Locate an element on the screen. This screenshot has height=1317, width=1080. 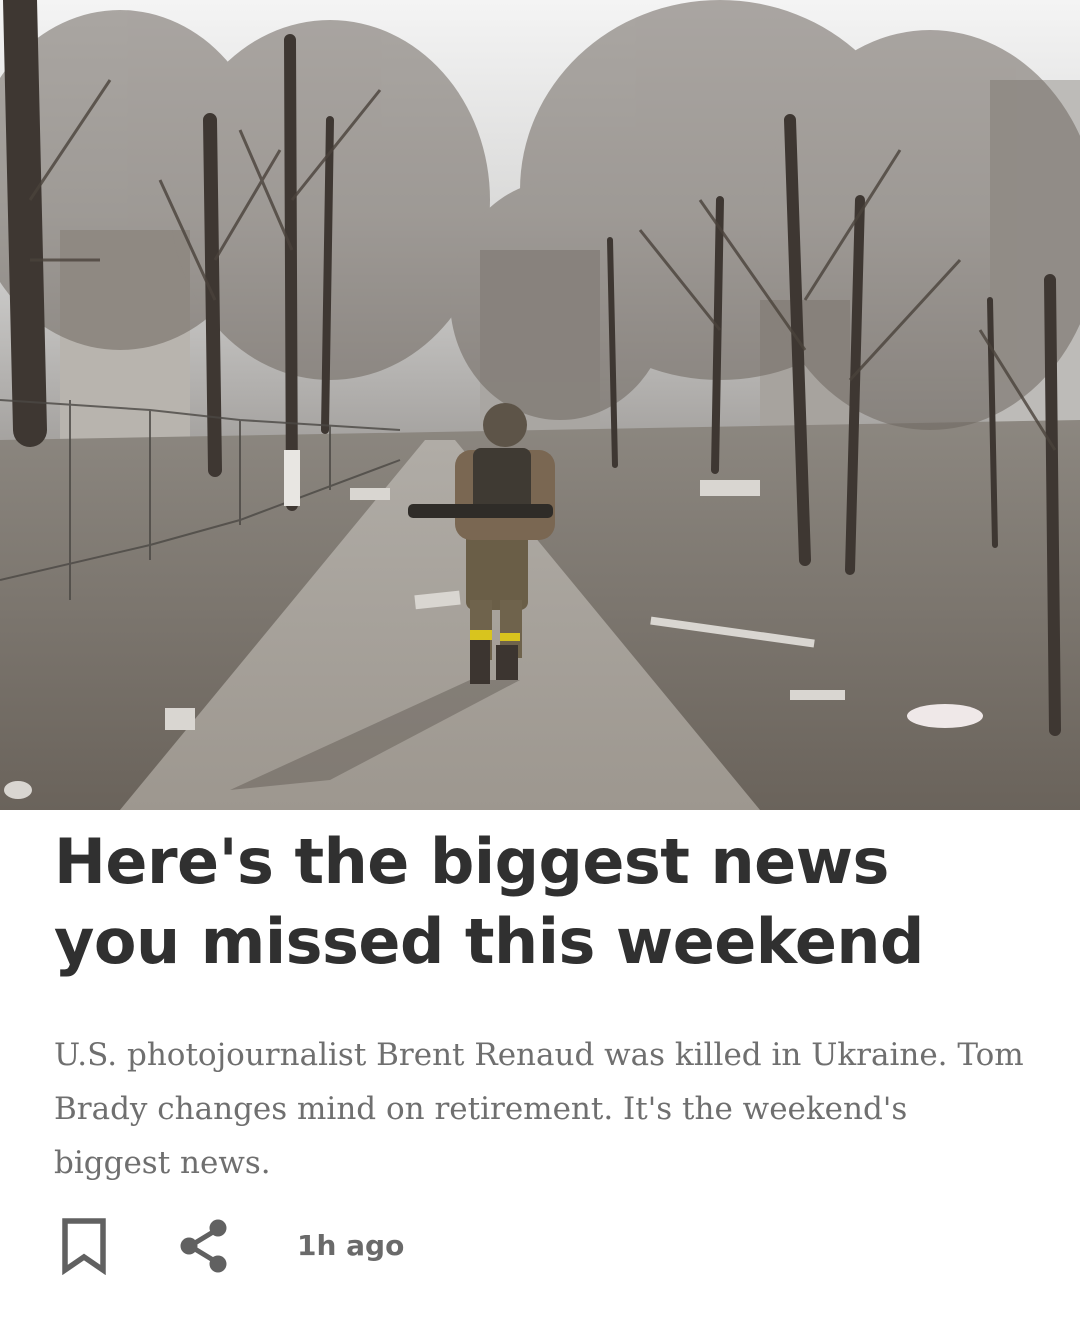
bookmark-icon is located at coordinates (84, 1246).